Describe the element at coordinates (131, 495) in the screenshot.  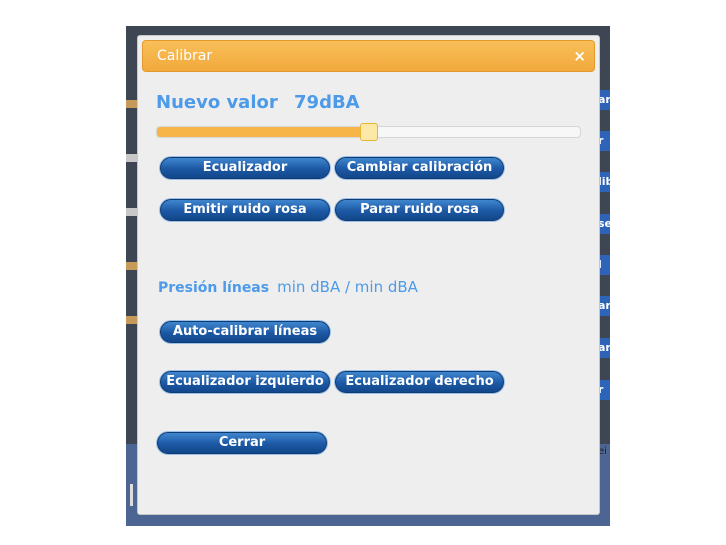
I see `background-marker` at that location.